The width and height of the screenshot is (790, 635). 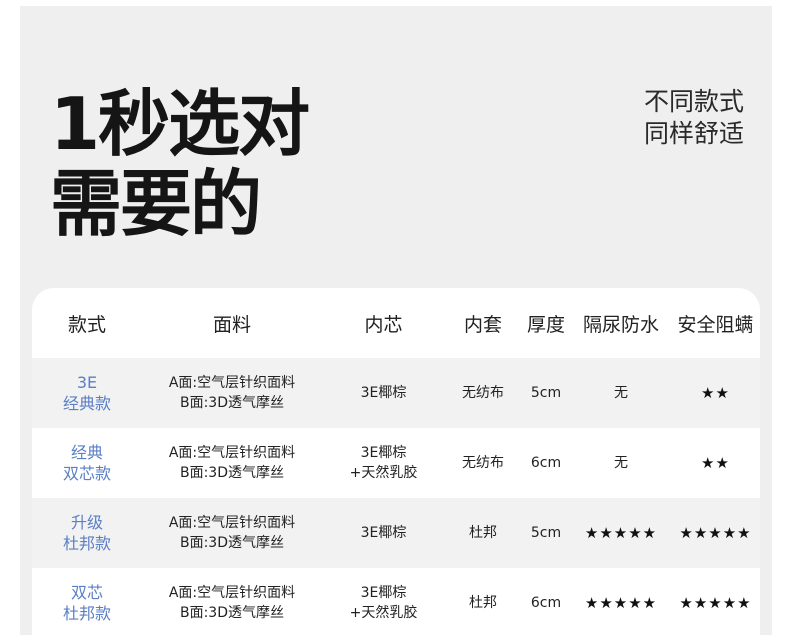 What do you see at coordinates (86, 403) in the screenshot?
I see `model-line: 经典款` at bounding box center [86, 403].